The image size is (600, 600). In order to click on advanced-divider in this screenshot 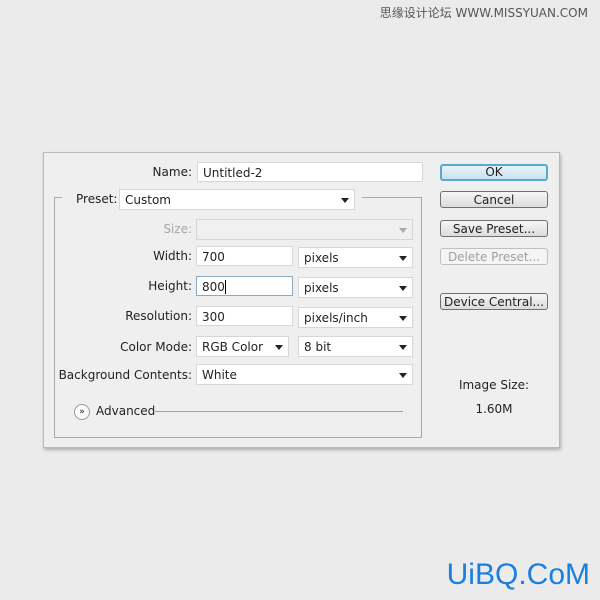, I will do `click(279, 411)`.